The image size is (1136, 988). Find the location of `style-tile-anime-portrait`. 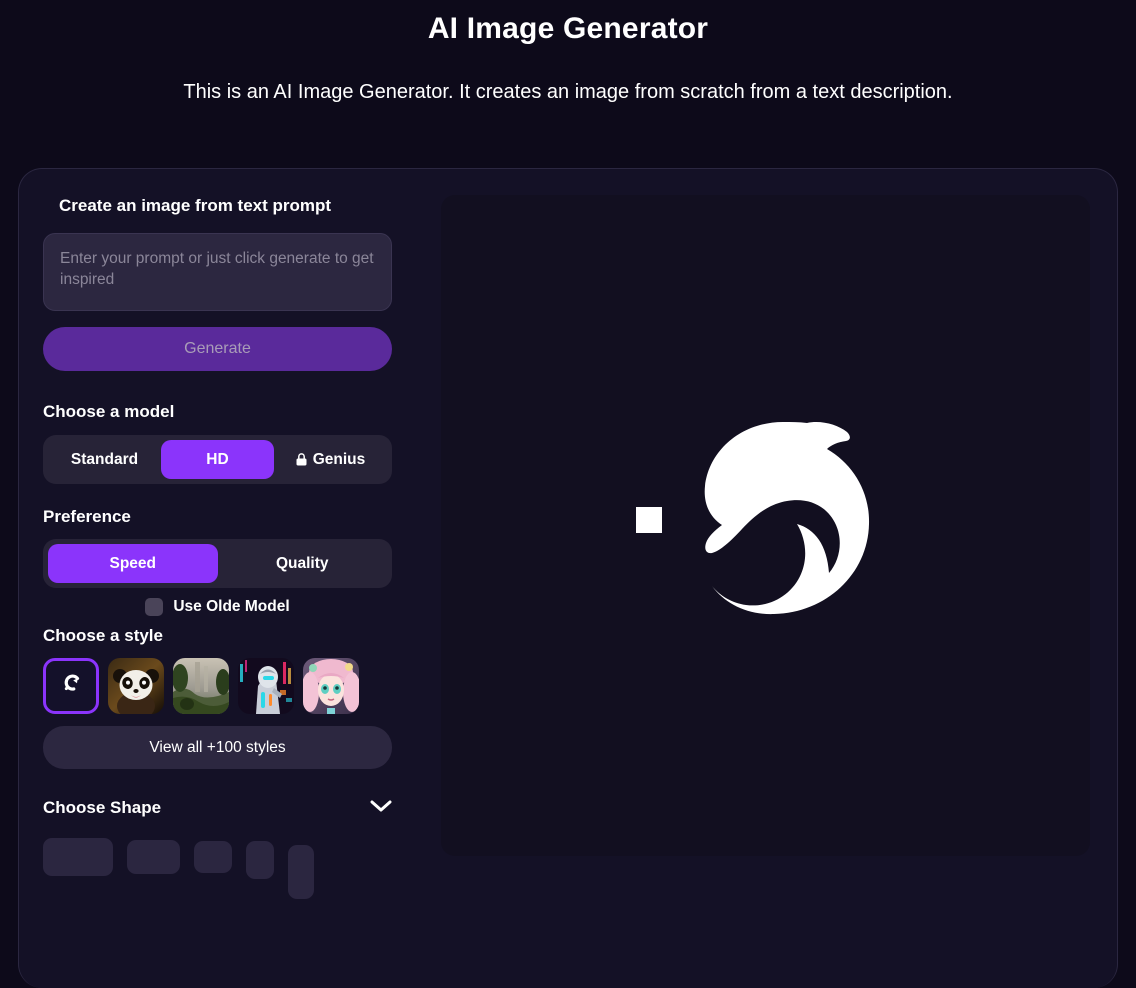

style-tile-anime-portrait is located at coordinates (331, 686).